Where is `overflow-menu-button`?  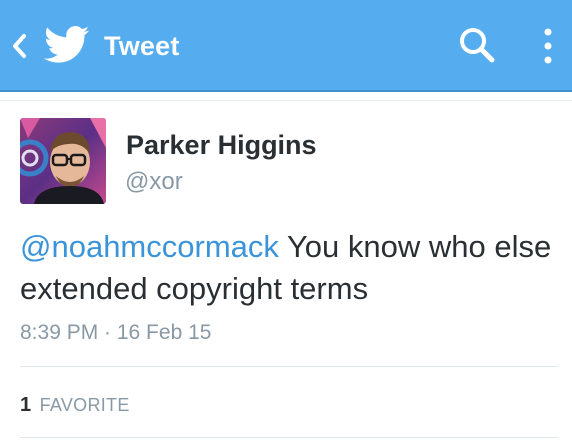
overflow-menu-button is located at coordinates (548, 46).